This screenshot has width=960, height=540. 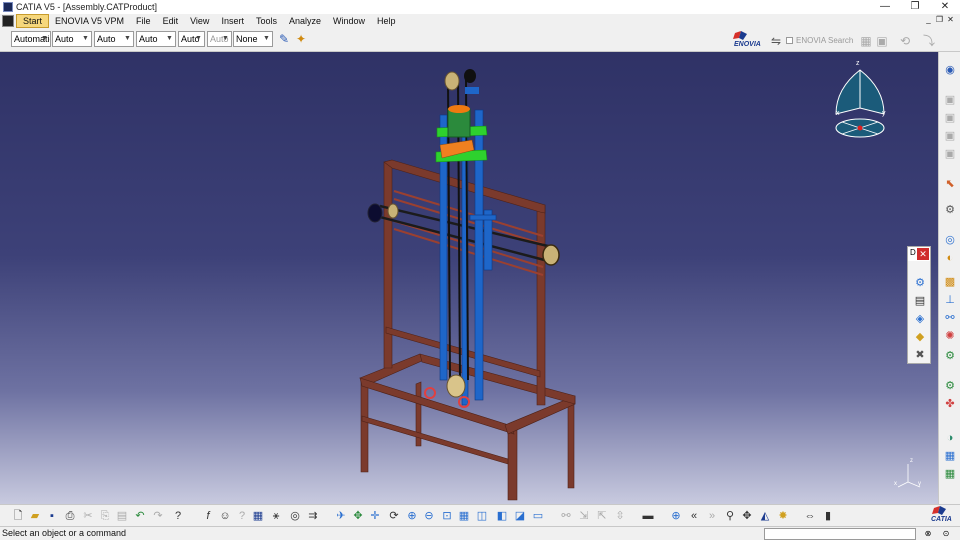 I want to click on copy-icon: ⎘, so click(x=105, y=516).